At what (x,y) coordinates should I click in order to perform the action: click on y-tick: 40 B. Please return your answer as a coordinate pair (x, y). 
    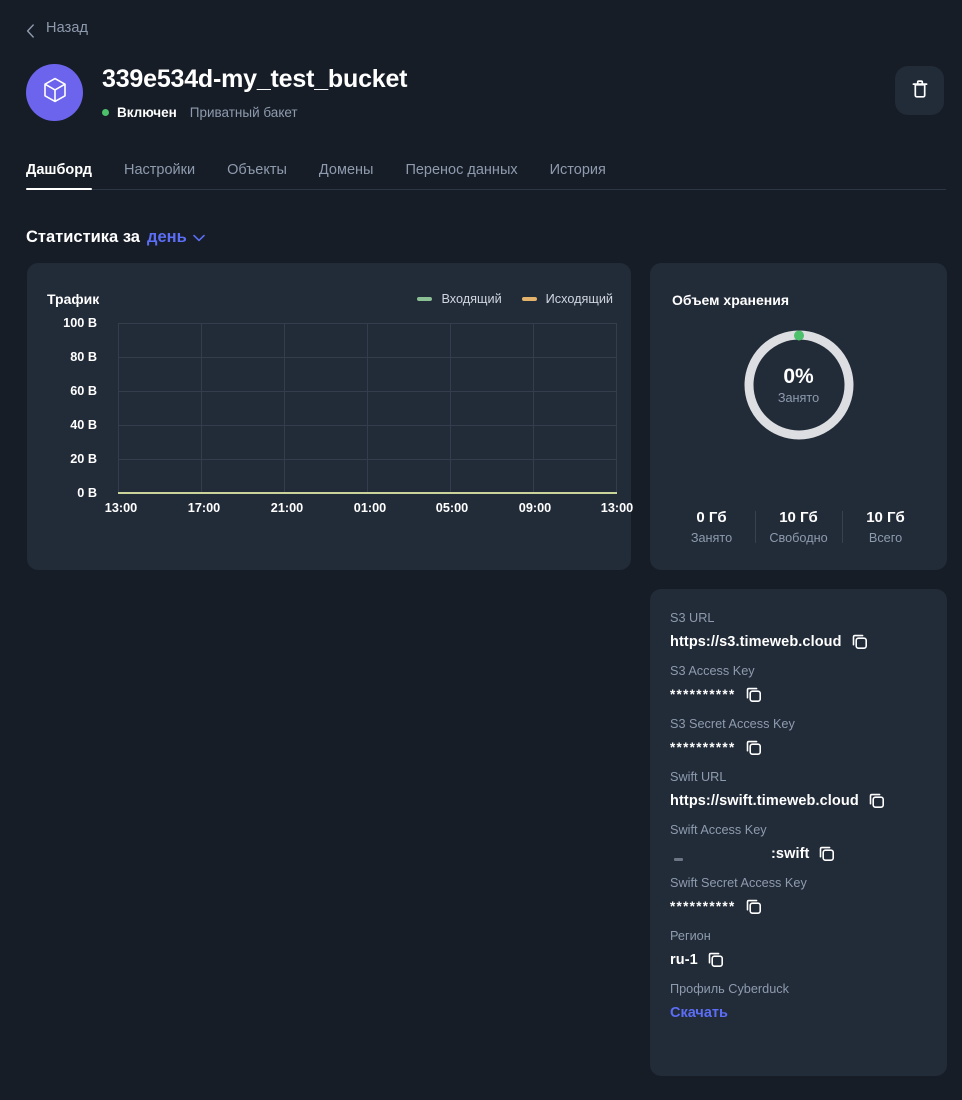
    Looking at the image, I should click on (83, 425).